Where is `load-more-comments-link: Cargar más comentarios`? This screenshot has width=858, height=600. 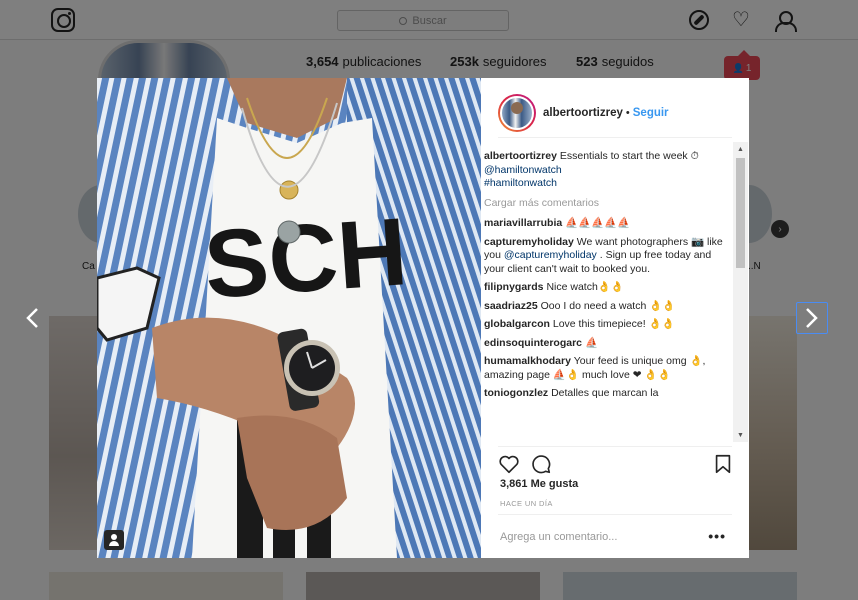
load-more-comments-link: Cargar más comentarios is located at coordinates (607, 204).